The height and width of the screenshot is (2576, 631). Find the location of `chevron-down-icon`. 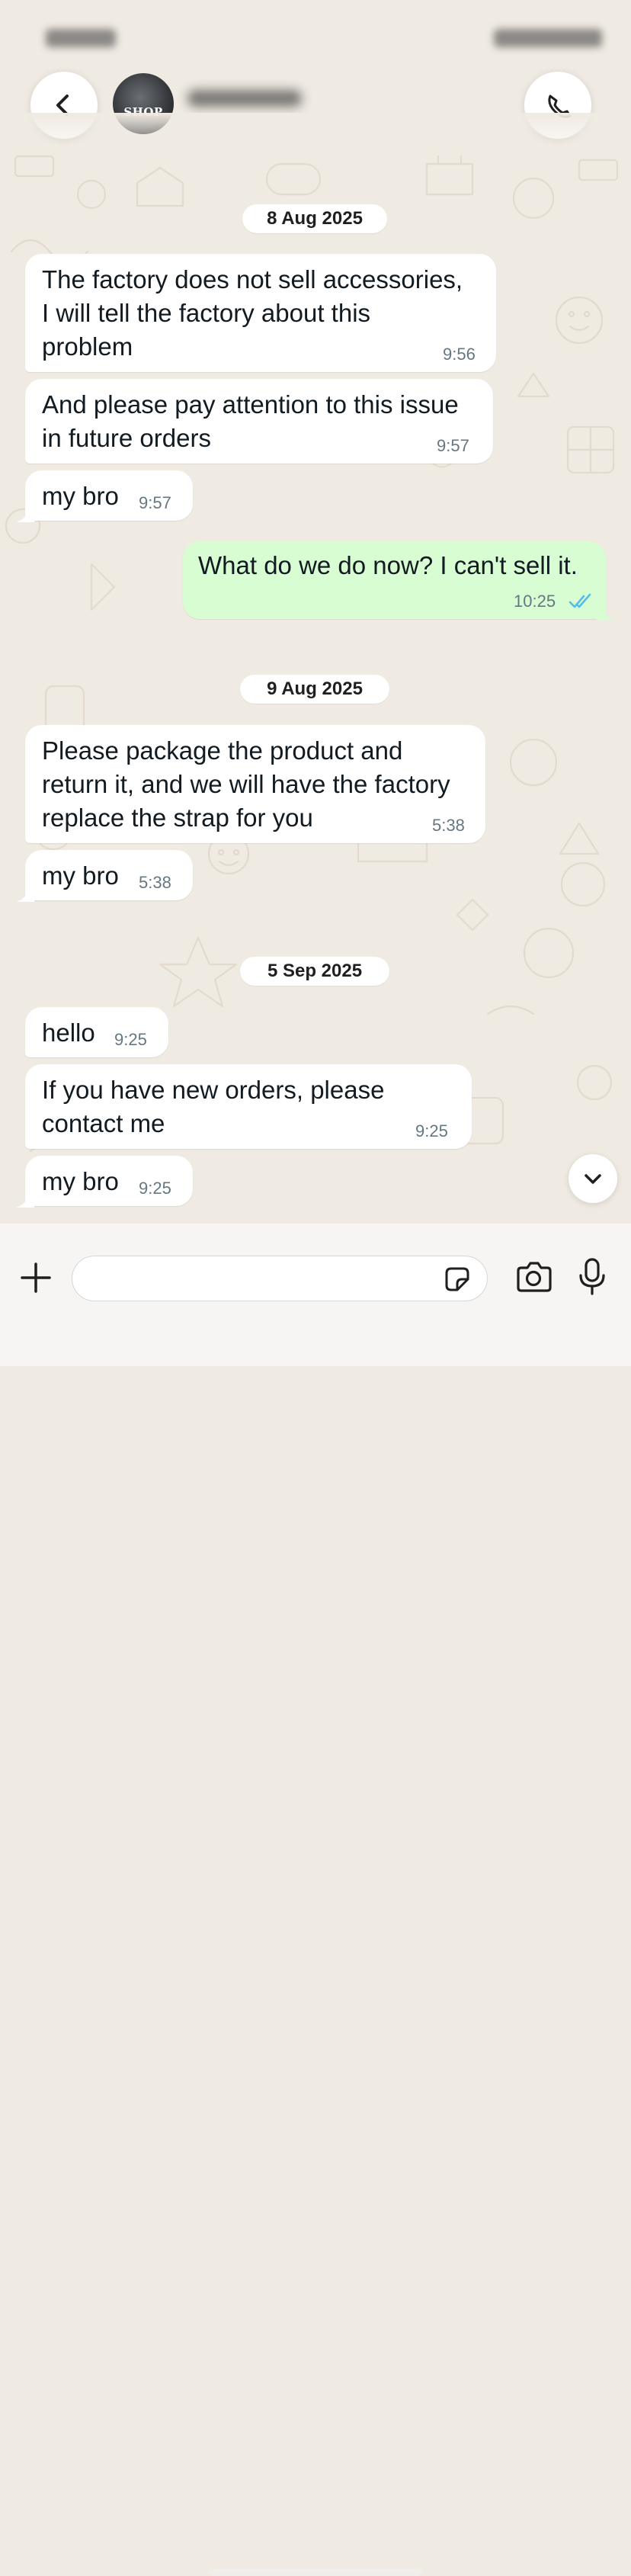

chevron-down-icon is located at coordinates (593, 1179).